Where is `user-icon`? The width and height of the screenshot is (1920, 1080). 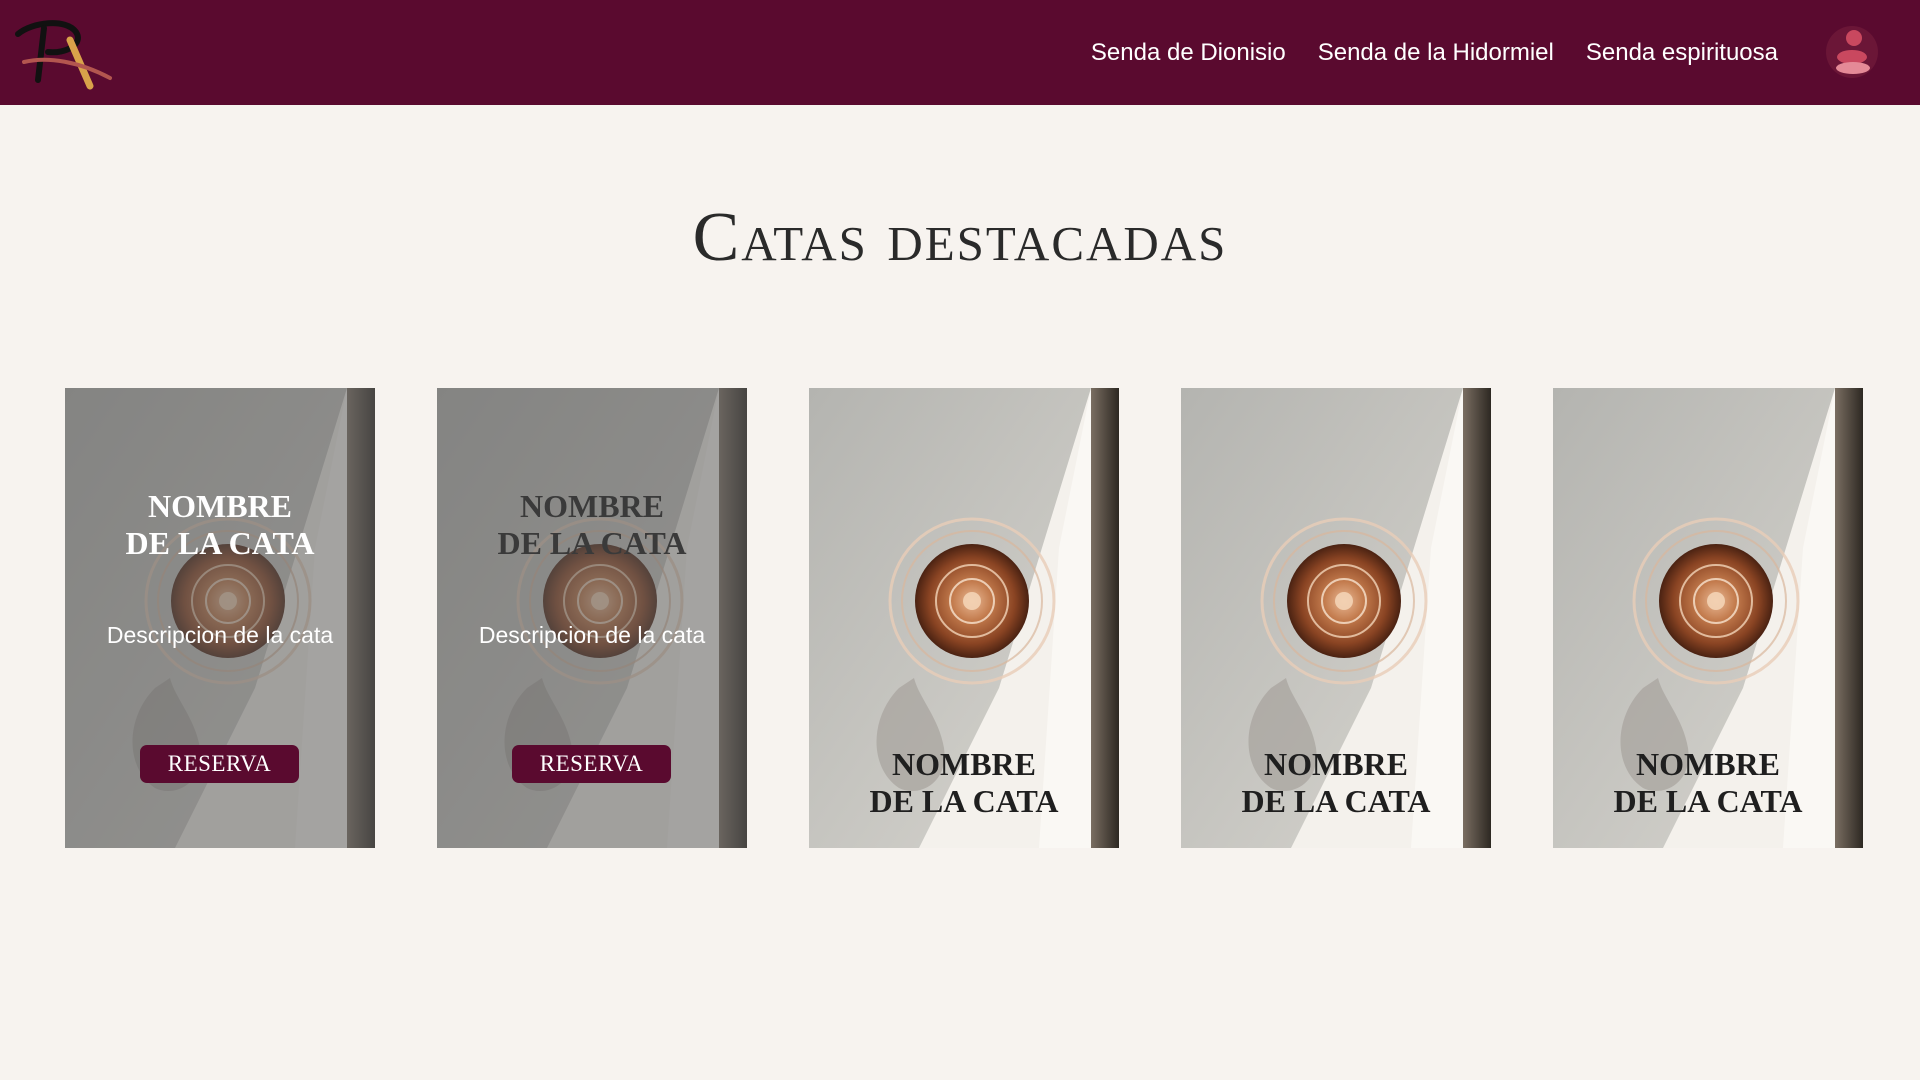 user-icon is located at coordinates (1852, 52).